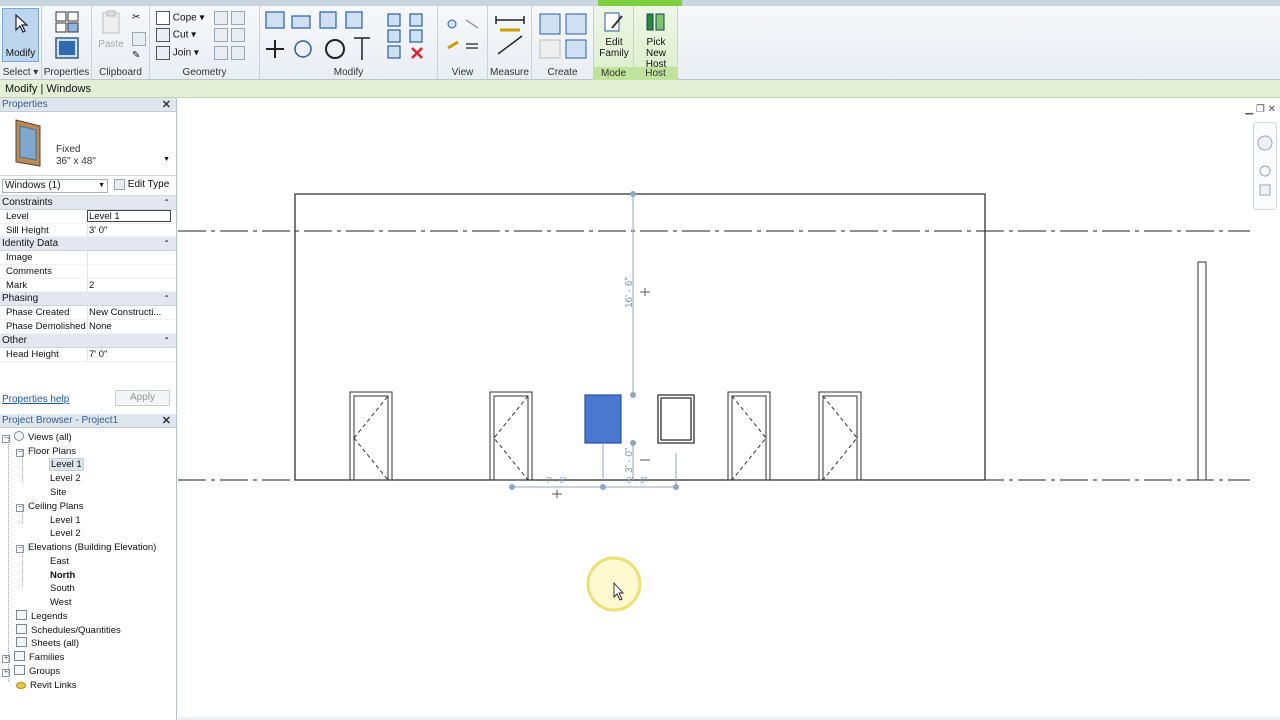 This screenshot has height=720, width=1280. Describe the element at coordinates (62, 588) in the screenshot. I see `tree-elevation-south: South` at that location.